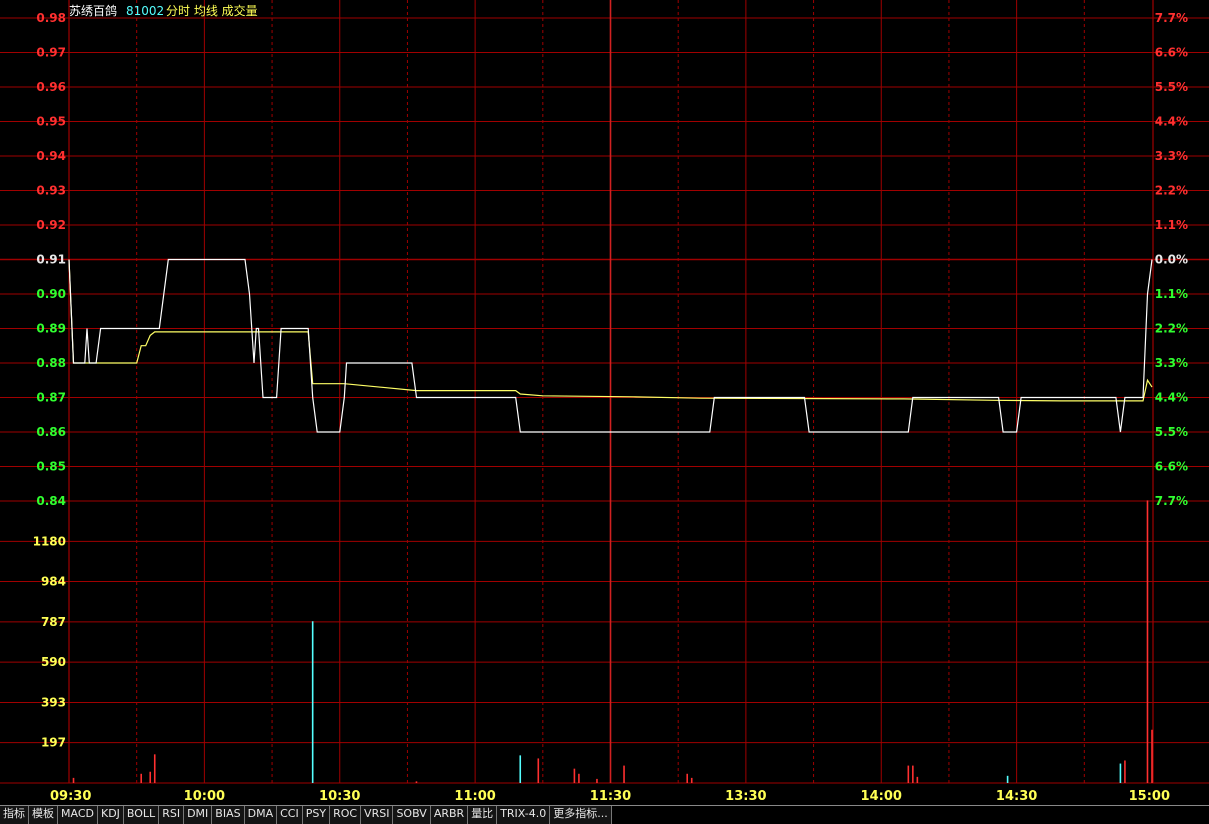 The height and width of the screenshot is (824, 1209). I want to click on price-tick-label: 0.98, so click(51, 18).